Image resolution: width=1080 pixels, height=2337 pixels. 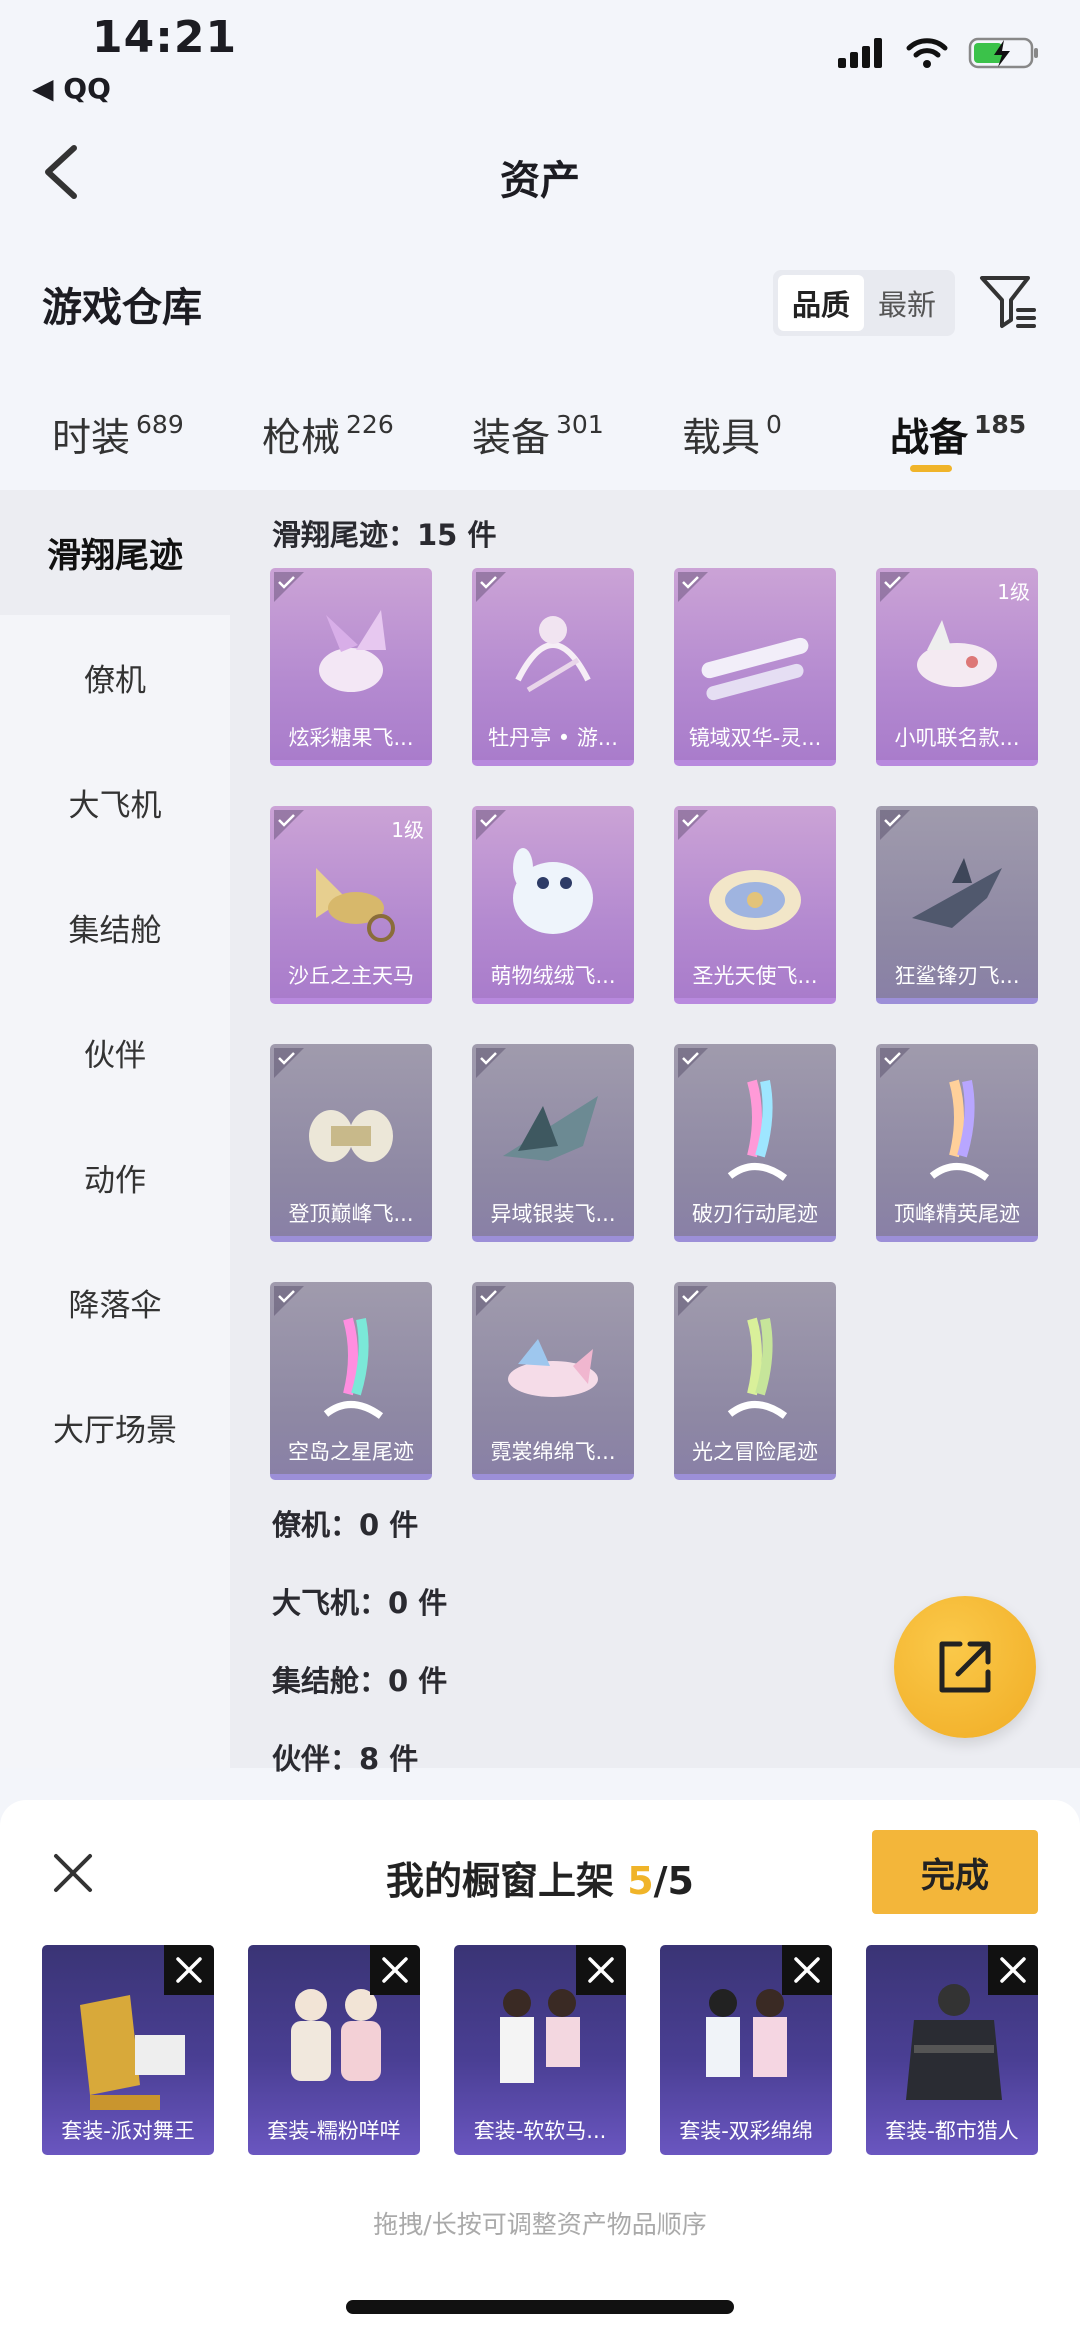 What do you see at coordinates (115, 1177) in the screenshot?
I see `sidebar-item-emote: 动作` at bounding box center [115, 1177].